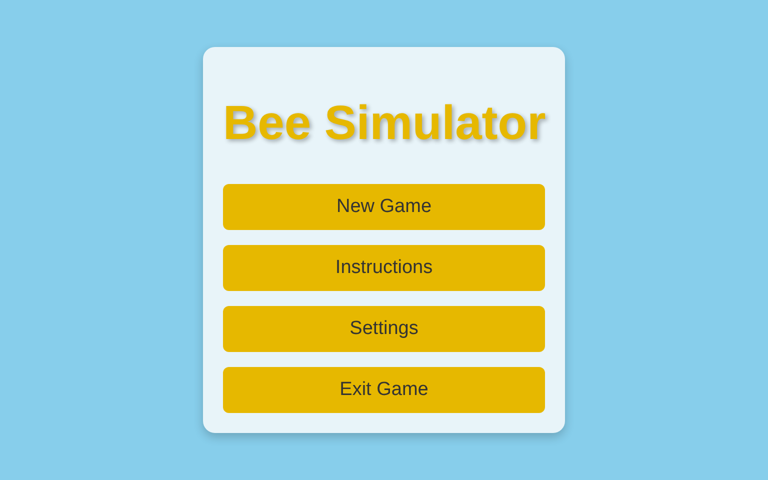 This screenshot has height=480, width=768. What do you see at coordinates (384, 124) in the screenshot?
I see `game-title: Bee Simulator` at bounding box center [384, 124].